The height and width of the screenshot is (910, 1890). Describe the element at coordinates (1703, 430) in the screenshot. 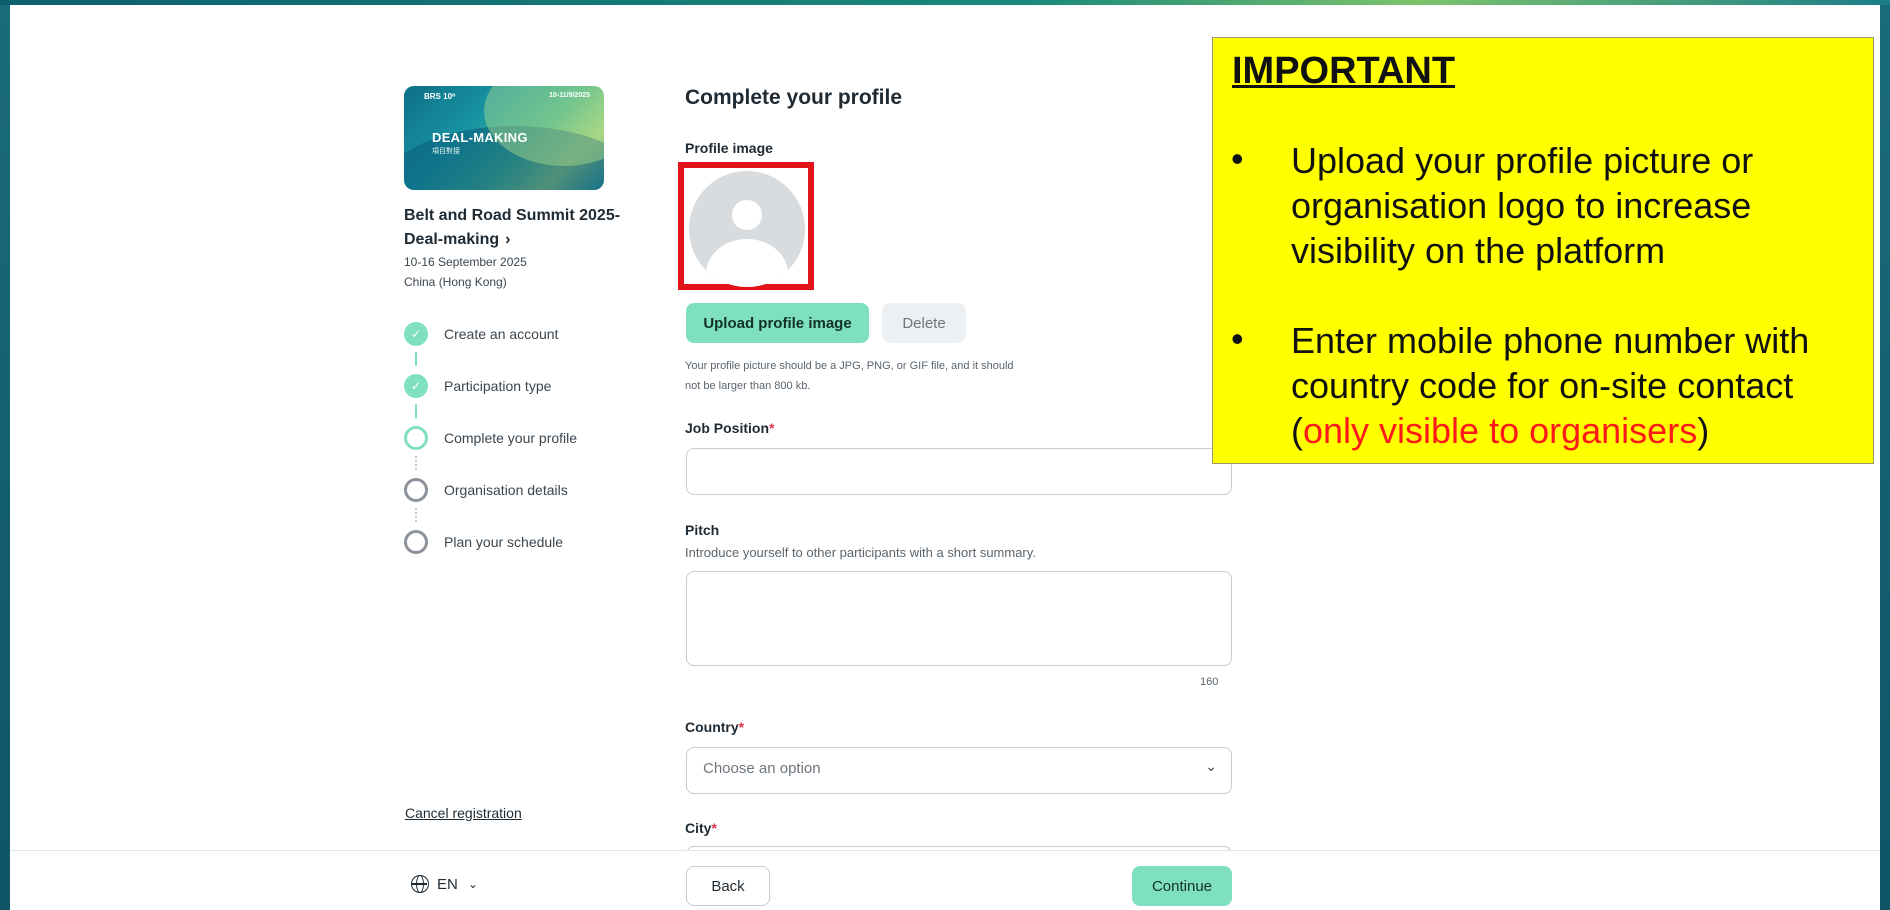

I see `annotation-item-phone-close: )` at that location.